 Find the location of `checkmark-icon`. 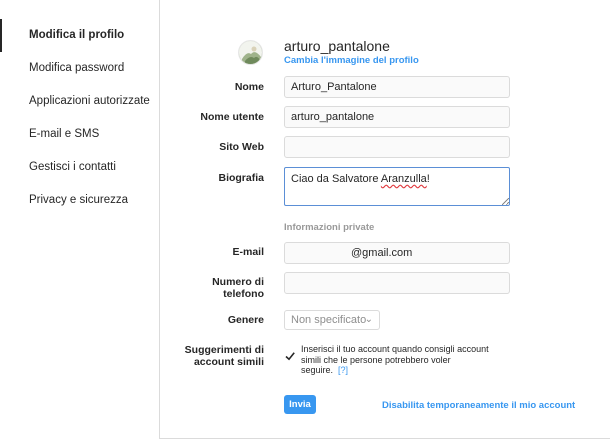

checkmark-icon is located at coordinates (290, 356).